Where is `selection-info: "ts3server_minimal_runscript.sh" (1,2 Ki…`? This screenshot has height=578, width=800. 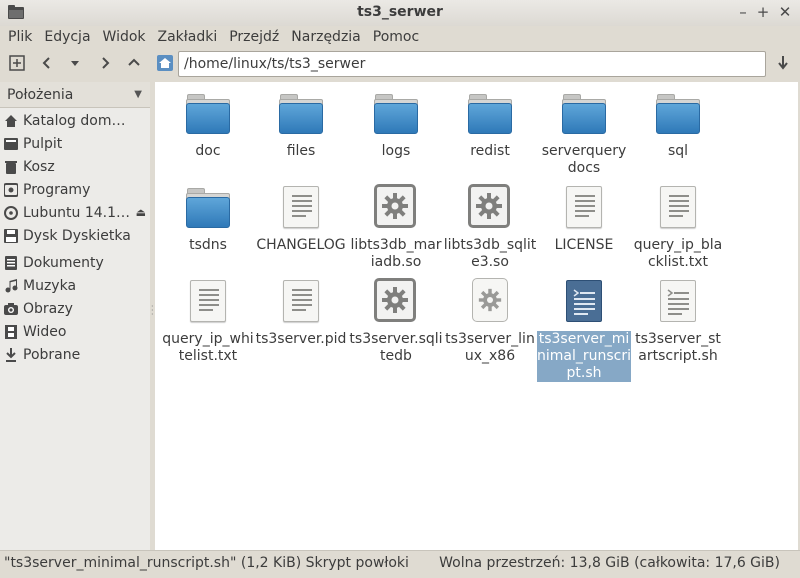
selection-info: "ts3server_minimal_runscript.sh" (1,2 Ki… is located at coordinates (206, 563).